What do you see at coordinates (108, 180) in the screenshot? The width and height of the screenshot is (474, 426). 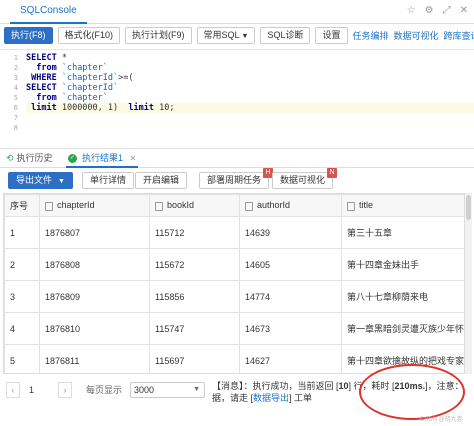 I see `row-detail-button: 单行详情` at bounding box center [108, 180].